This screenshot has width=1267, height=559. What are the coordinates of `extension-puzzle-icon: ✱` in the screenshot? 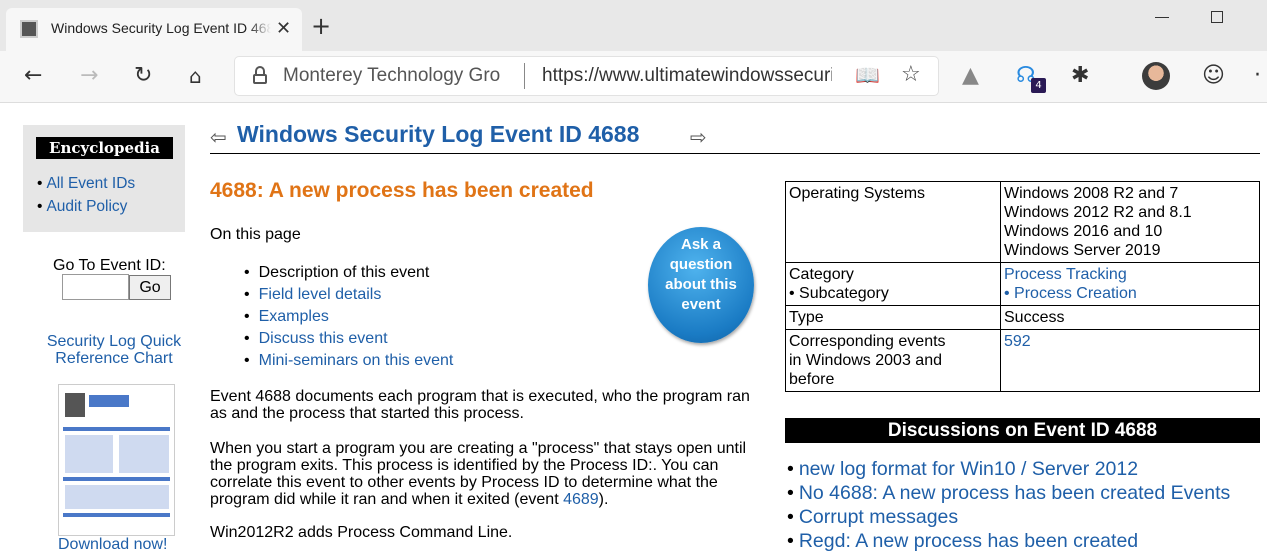 It's located at (1080, 76).